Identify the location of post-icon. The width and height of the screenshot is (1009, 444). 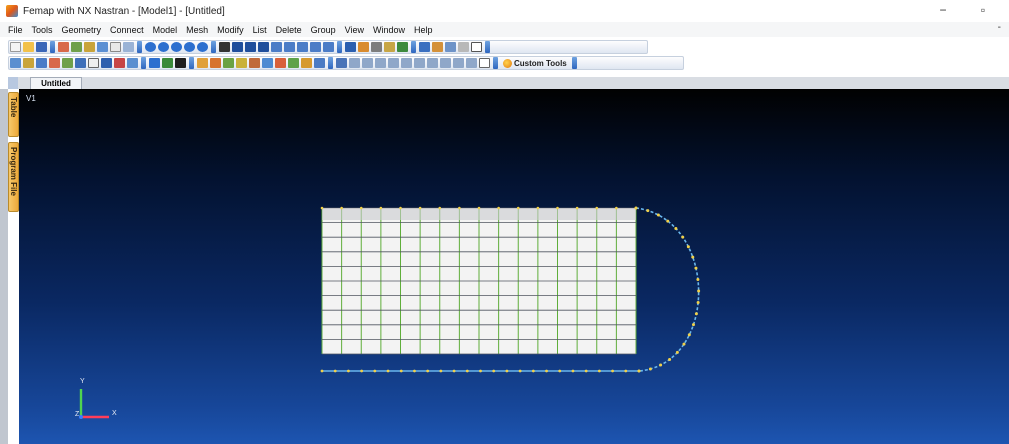
(376, 47).